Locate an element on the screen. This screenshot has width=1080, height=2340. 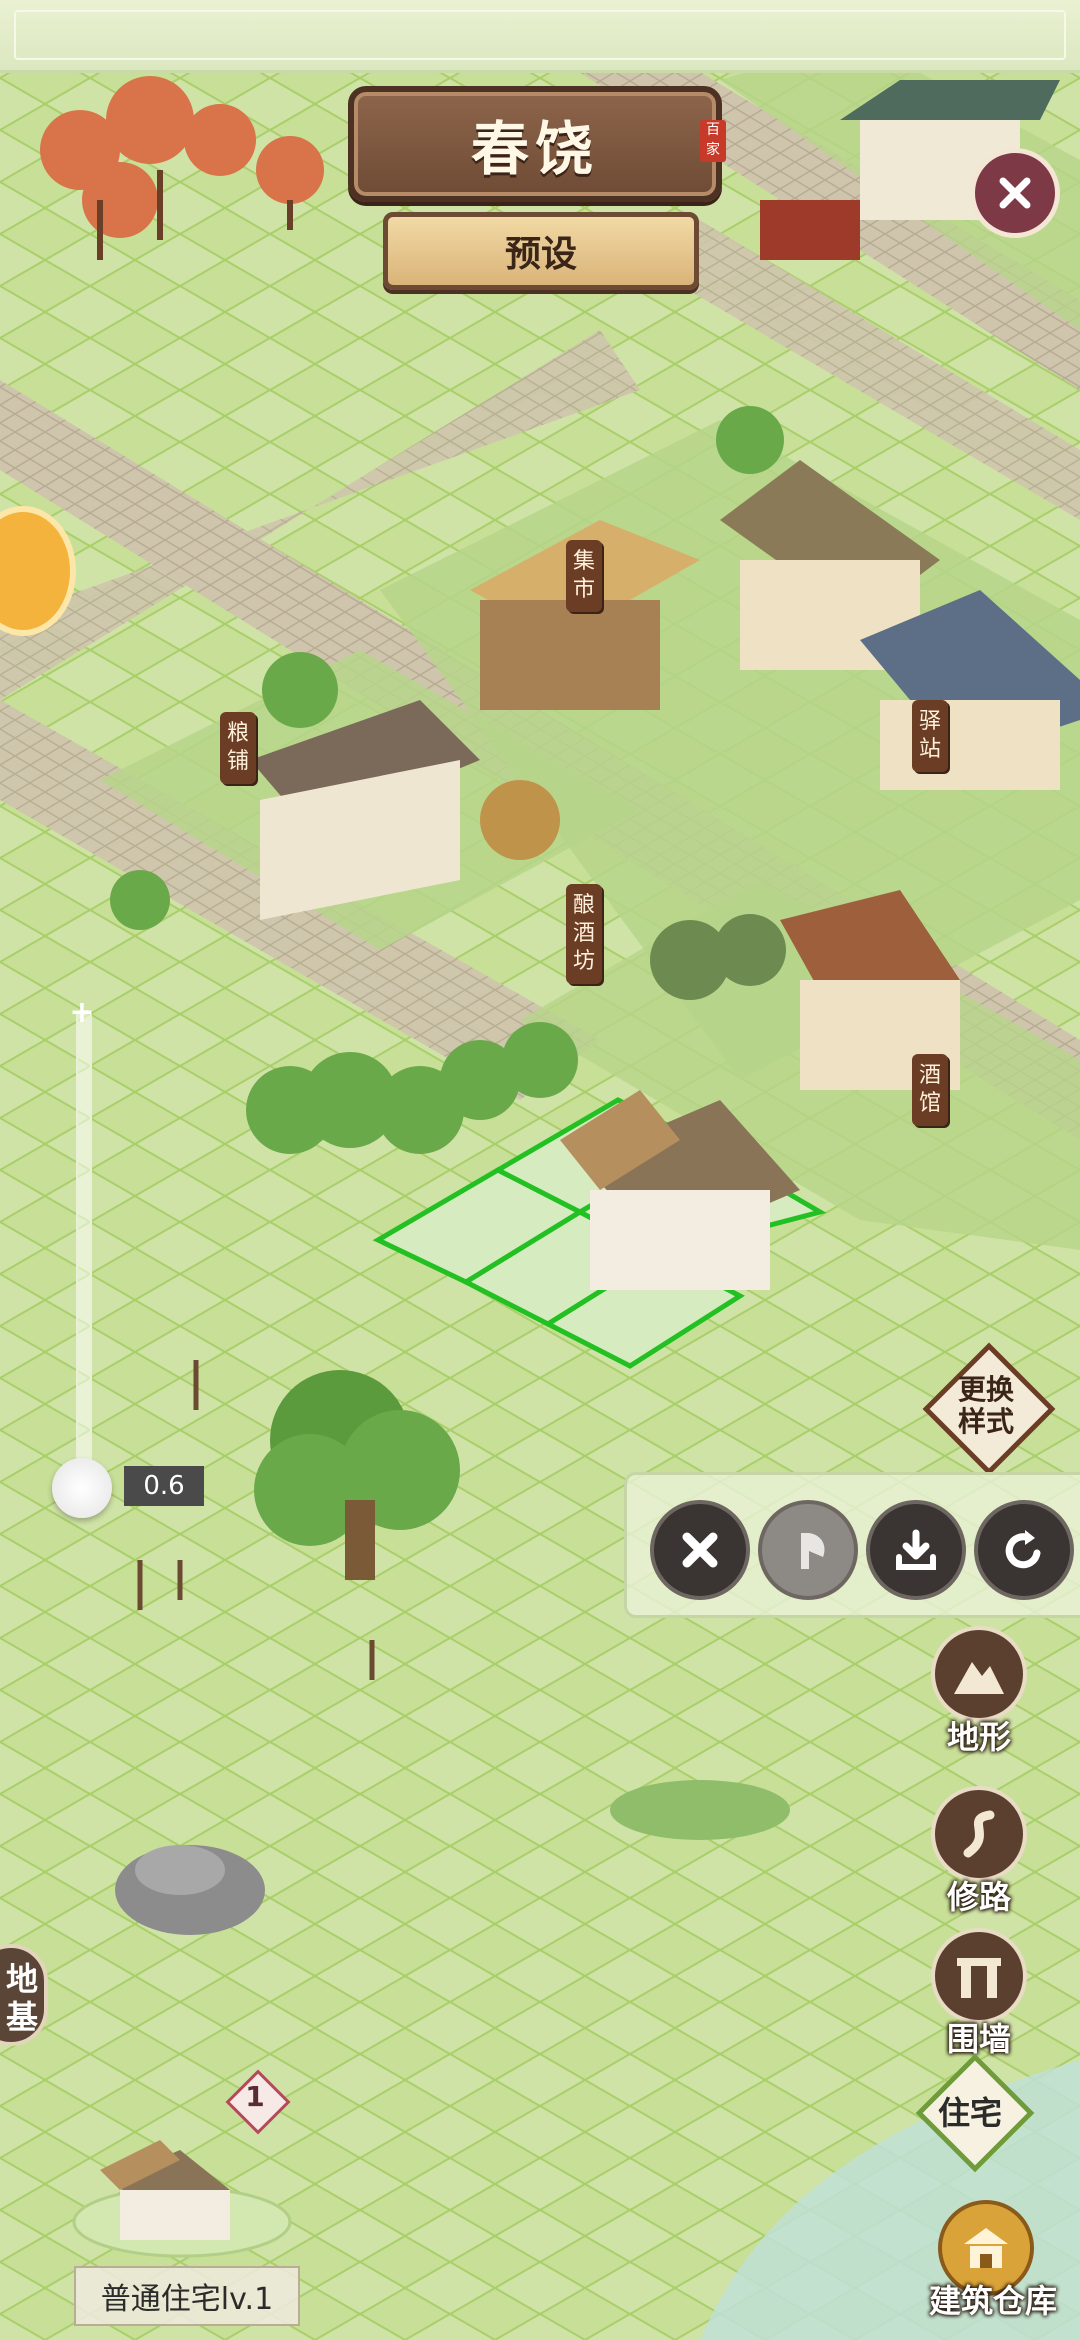
demolish-button is located at coordinates (808, 1550).